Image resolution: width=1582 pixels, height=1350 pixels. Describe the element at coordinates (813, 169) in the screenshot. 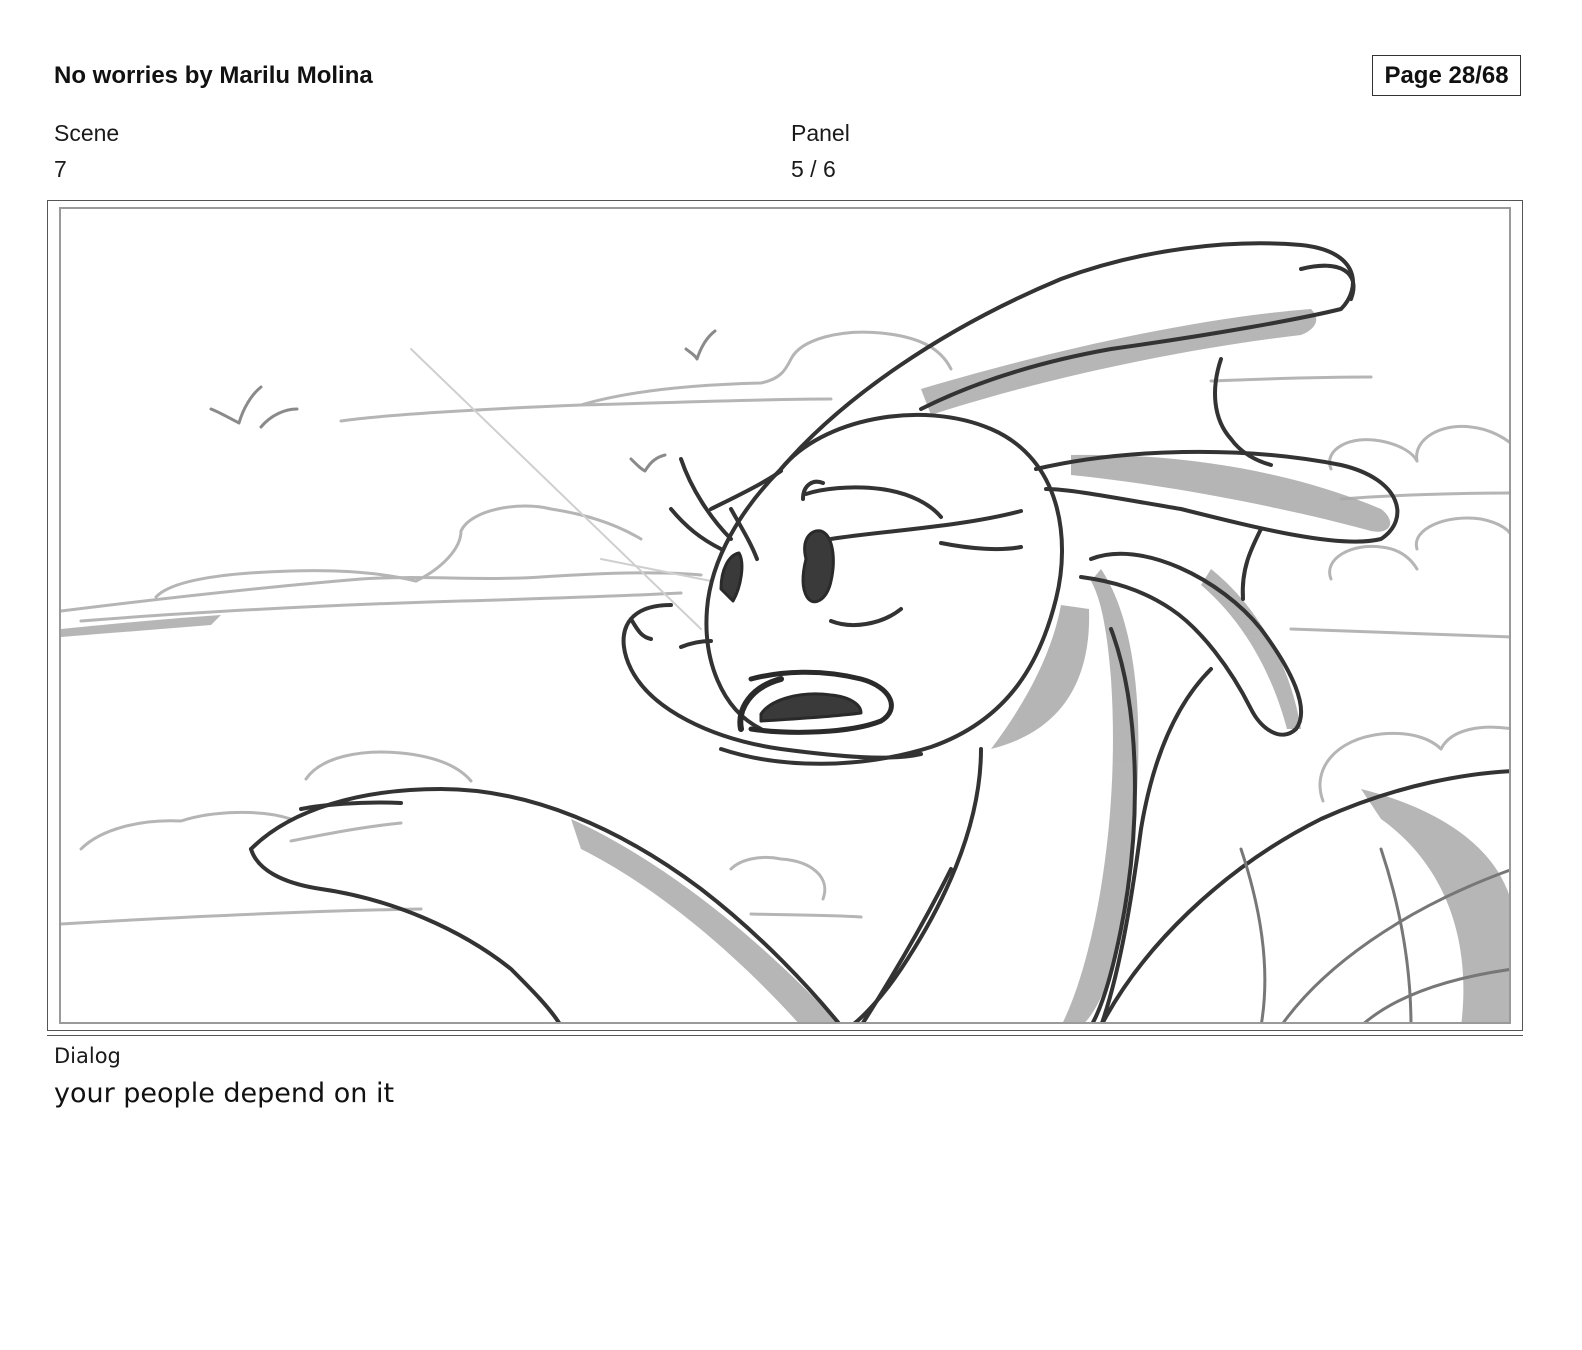

I see `panel-value: 5 / 6` at that location.